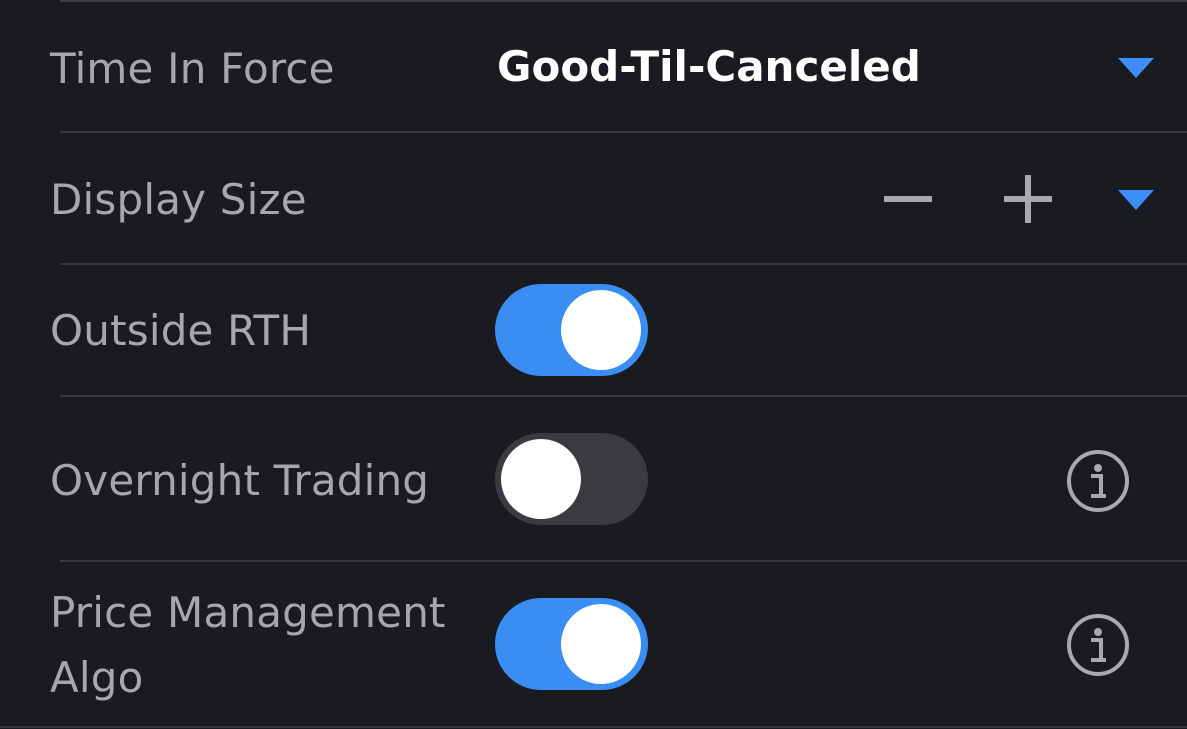 Image resolution: width=1187 pixels, height=729 pixels. What do you see at coordinates (181, 330) in the screenshot?
I see `outside-rth-label: Outside RTH` at bounding box center [181, 330].